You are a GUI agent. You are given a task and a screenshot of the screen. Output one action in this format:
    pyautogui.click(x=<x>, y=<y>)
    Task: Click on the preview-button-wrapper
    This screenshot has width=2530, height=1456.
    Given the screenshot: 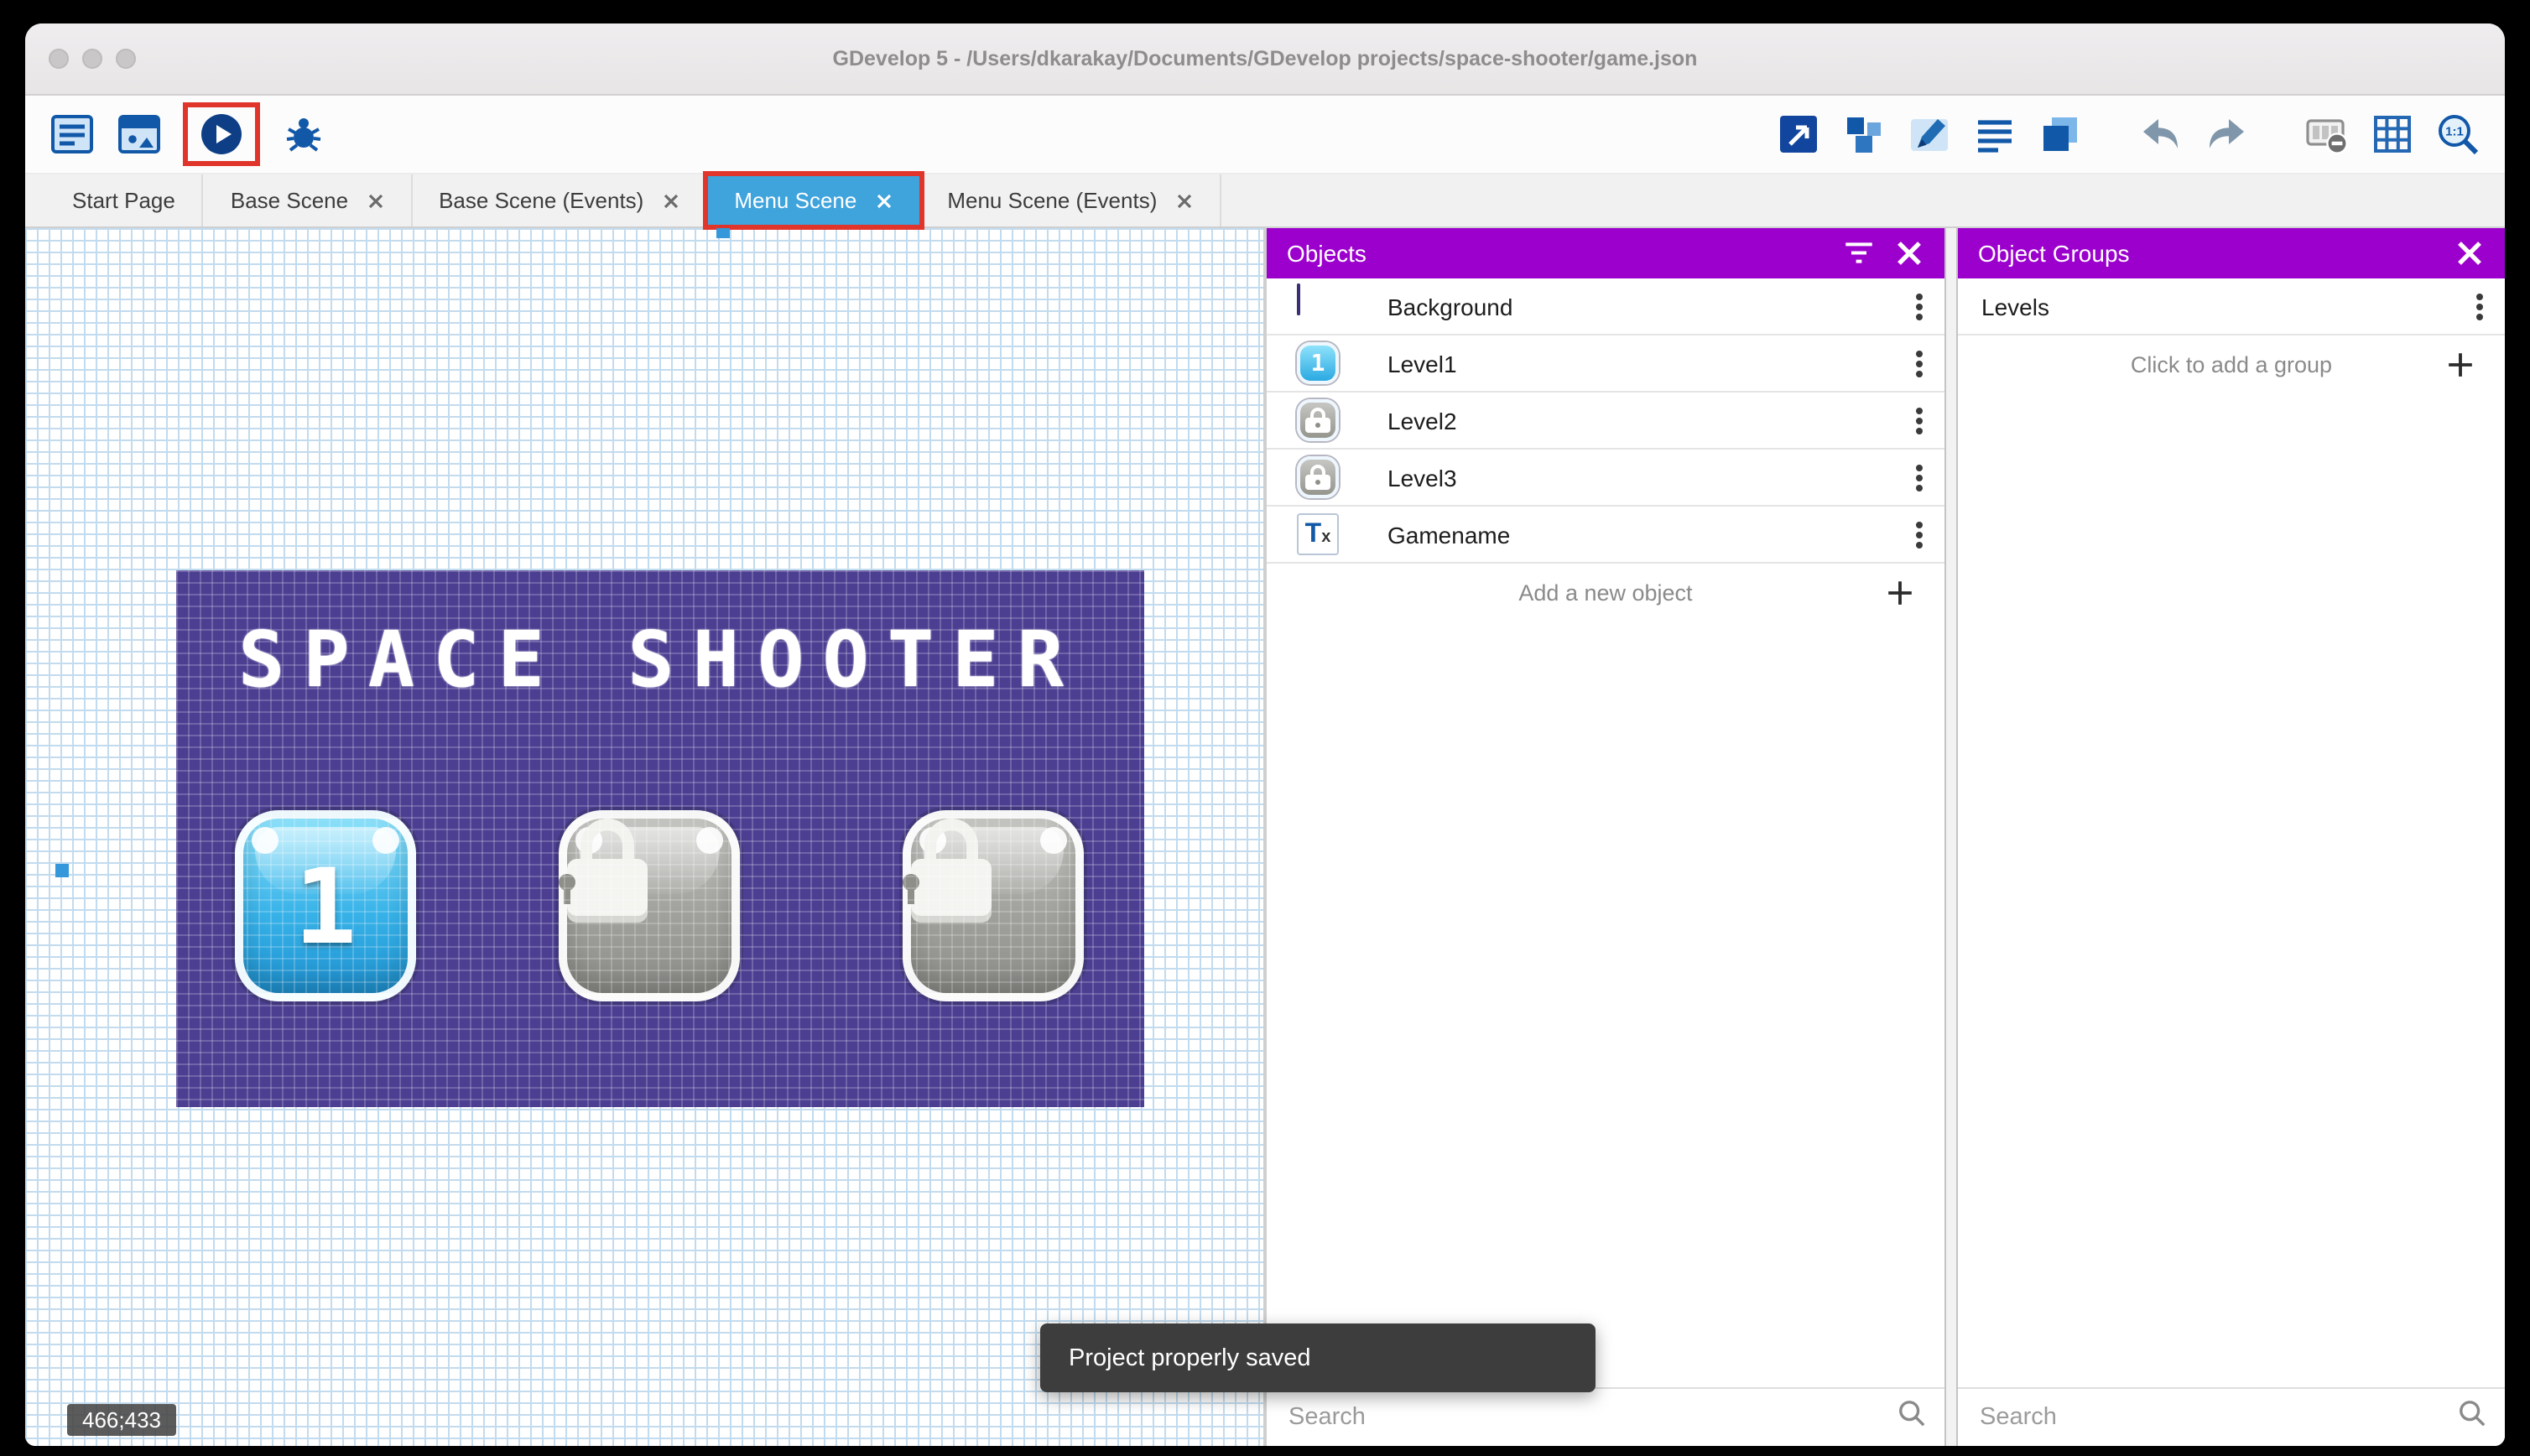 What is the action you would take?
    pyautogui.click(x=221, y=134)
    